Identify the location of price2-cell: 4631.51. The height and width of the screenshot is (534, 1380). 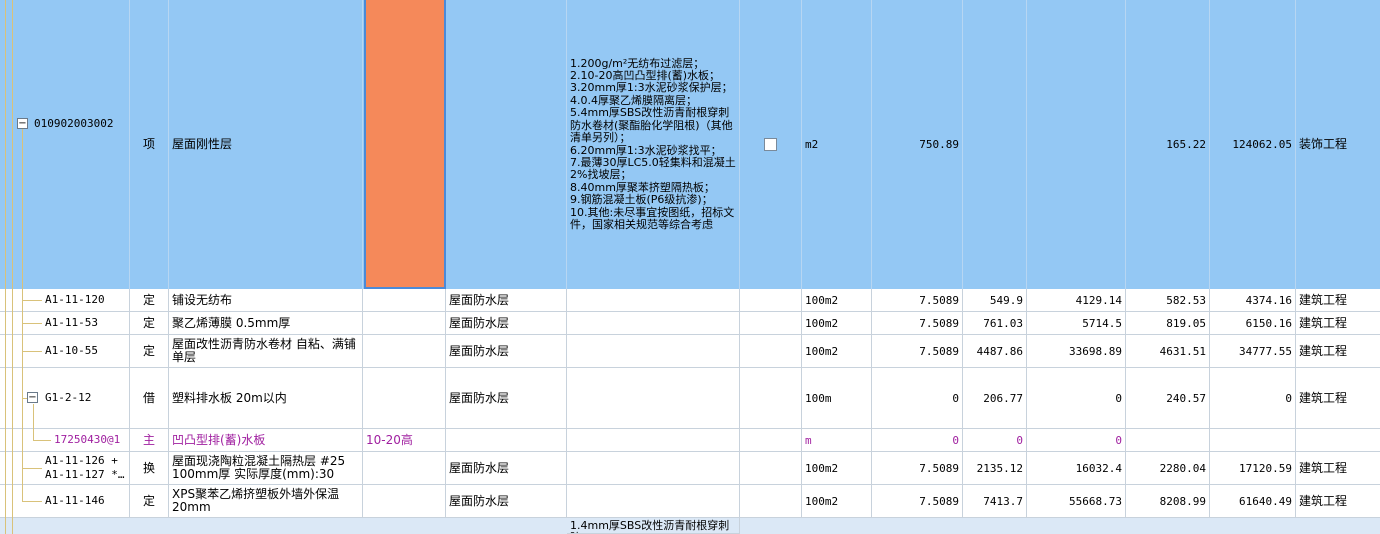
(1168, 351).